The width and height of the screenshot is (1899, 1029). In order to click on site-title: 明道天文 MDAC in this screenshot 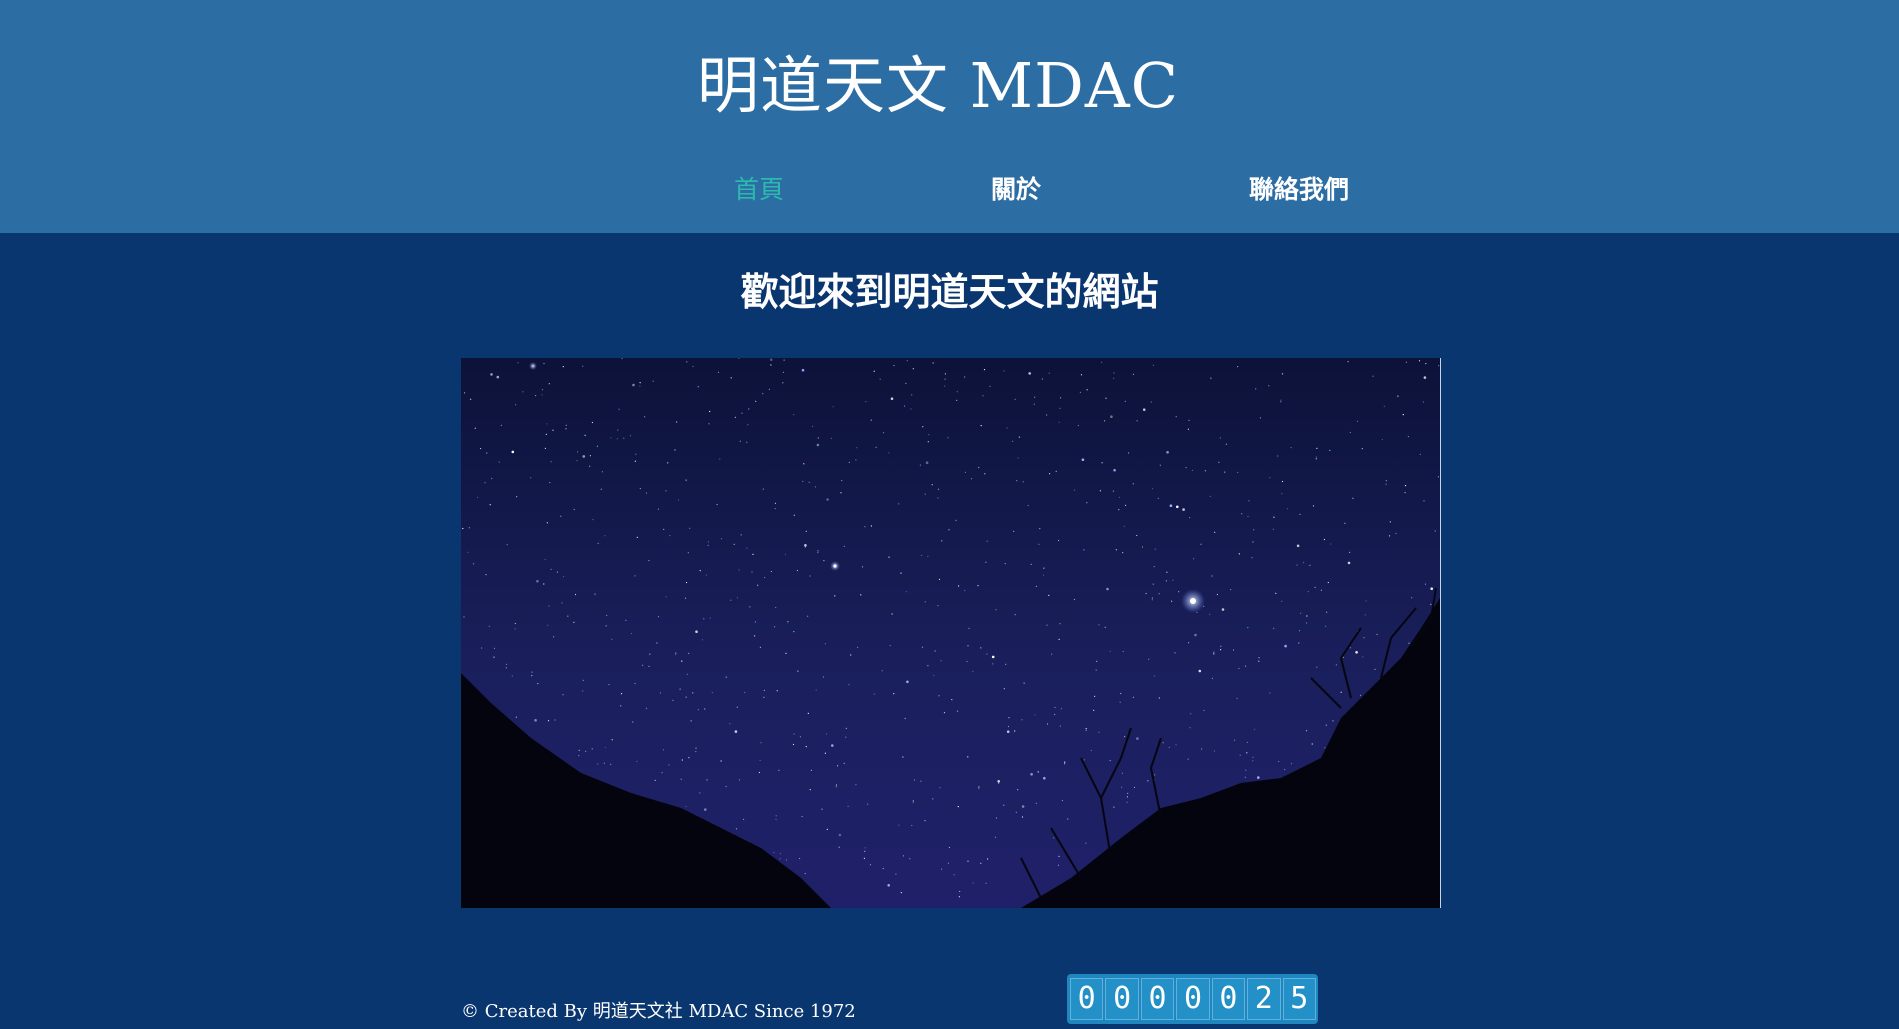, I will do `click(938, 85)`.